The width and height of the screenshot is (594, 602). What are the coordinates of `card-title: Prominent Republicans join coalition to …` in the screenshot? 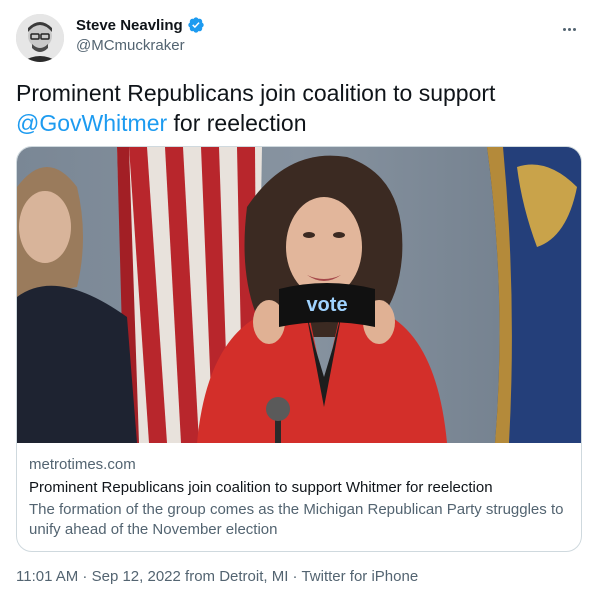 It's located at (299, 488).